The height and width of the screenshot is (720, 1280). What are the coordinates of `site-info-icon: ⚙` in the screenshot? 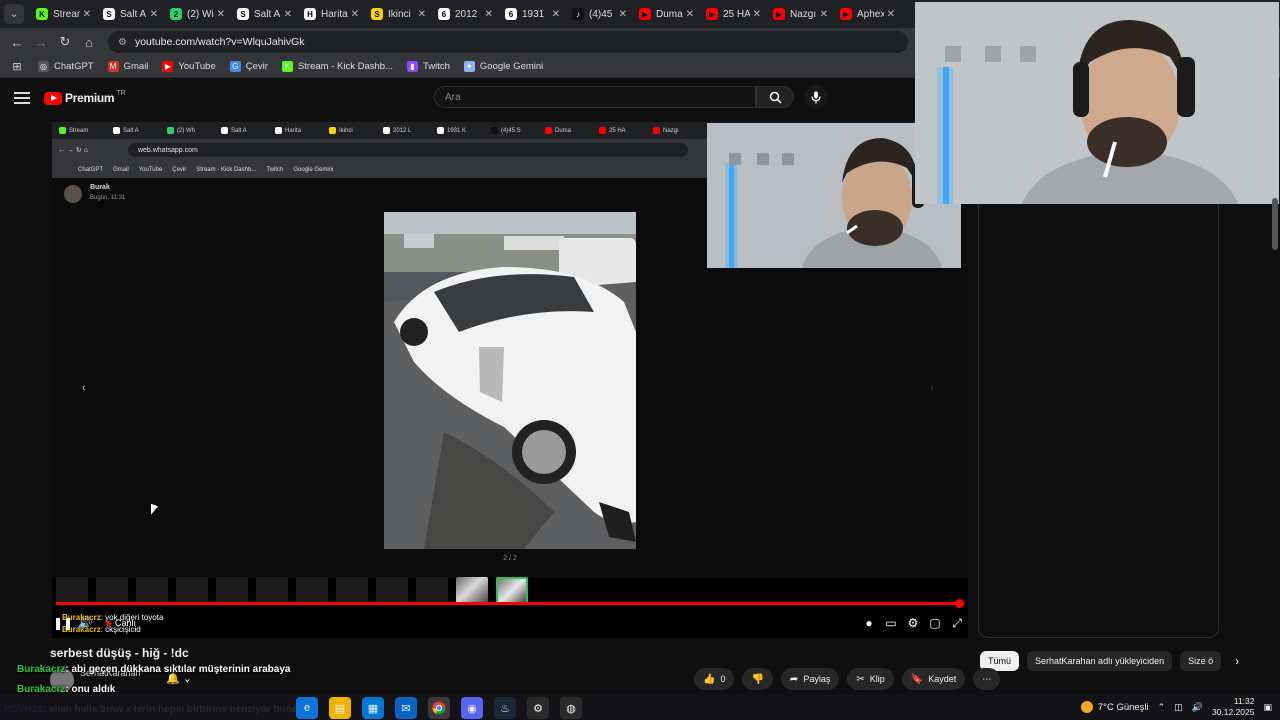 It's located at (122, 42).